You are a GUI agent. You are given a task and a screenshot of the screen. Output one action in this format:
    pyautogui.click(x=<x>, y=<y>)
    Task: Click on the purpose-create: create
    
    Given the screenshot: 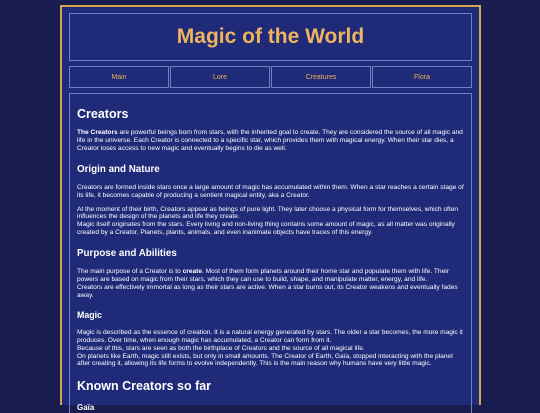 What is the action you would take?
    pyautogui.click(x=192, y=272)
    